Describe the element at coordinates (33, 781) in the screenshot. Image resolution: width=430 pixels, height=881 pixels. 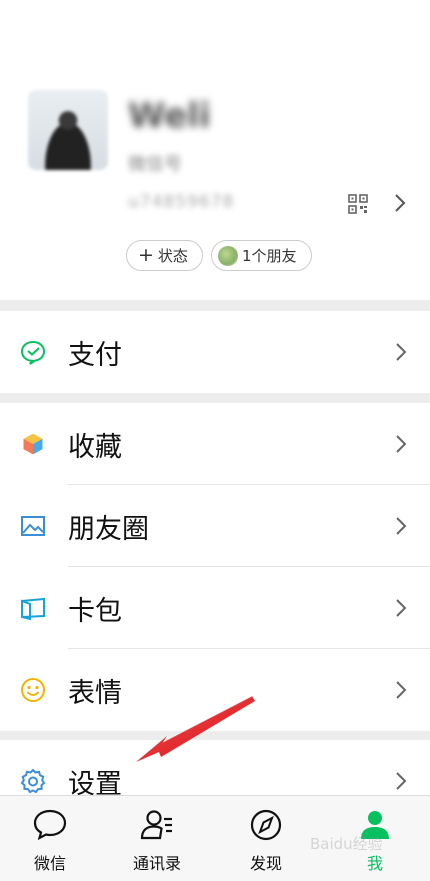
I see `gear-icon` at that location.